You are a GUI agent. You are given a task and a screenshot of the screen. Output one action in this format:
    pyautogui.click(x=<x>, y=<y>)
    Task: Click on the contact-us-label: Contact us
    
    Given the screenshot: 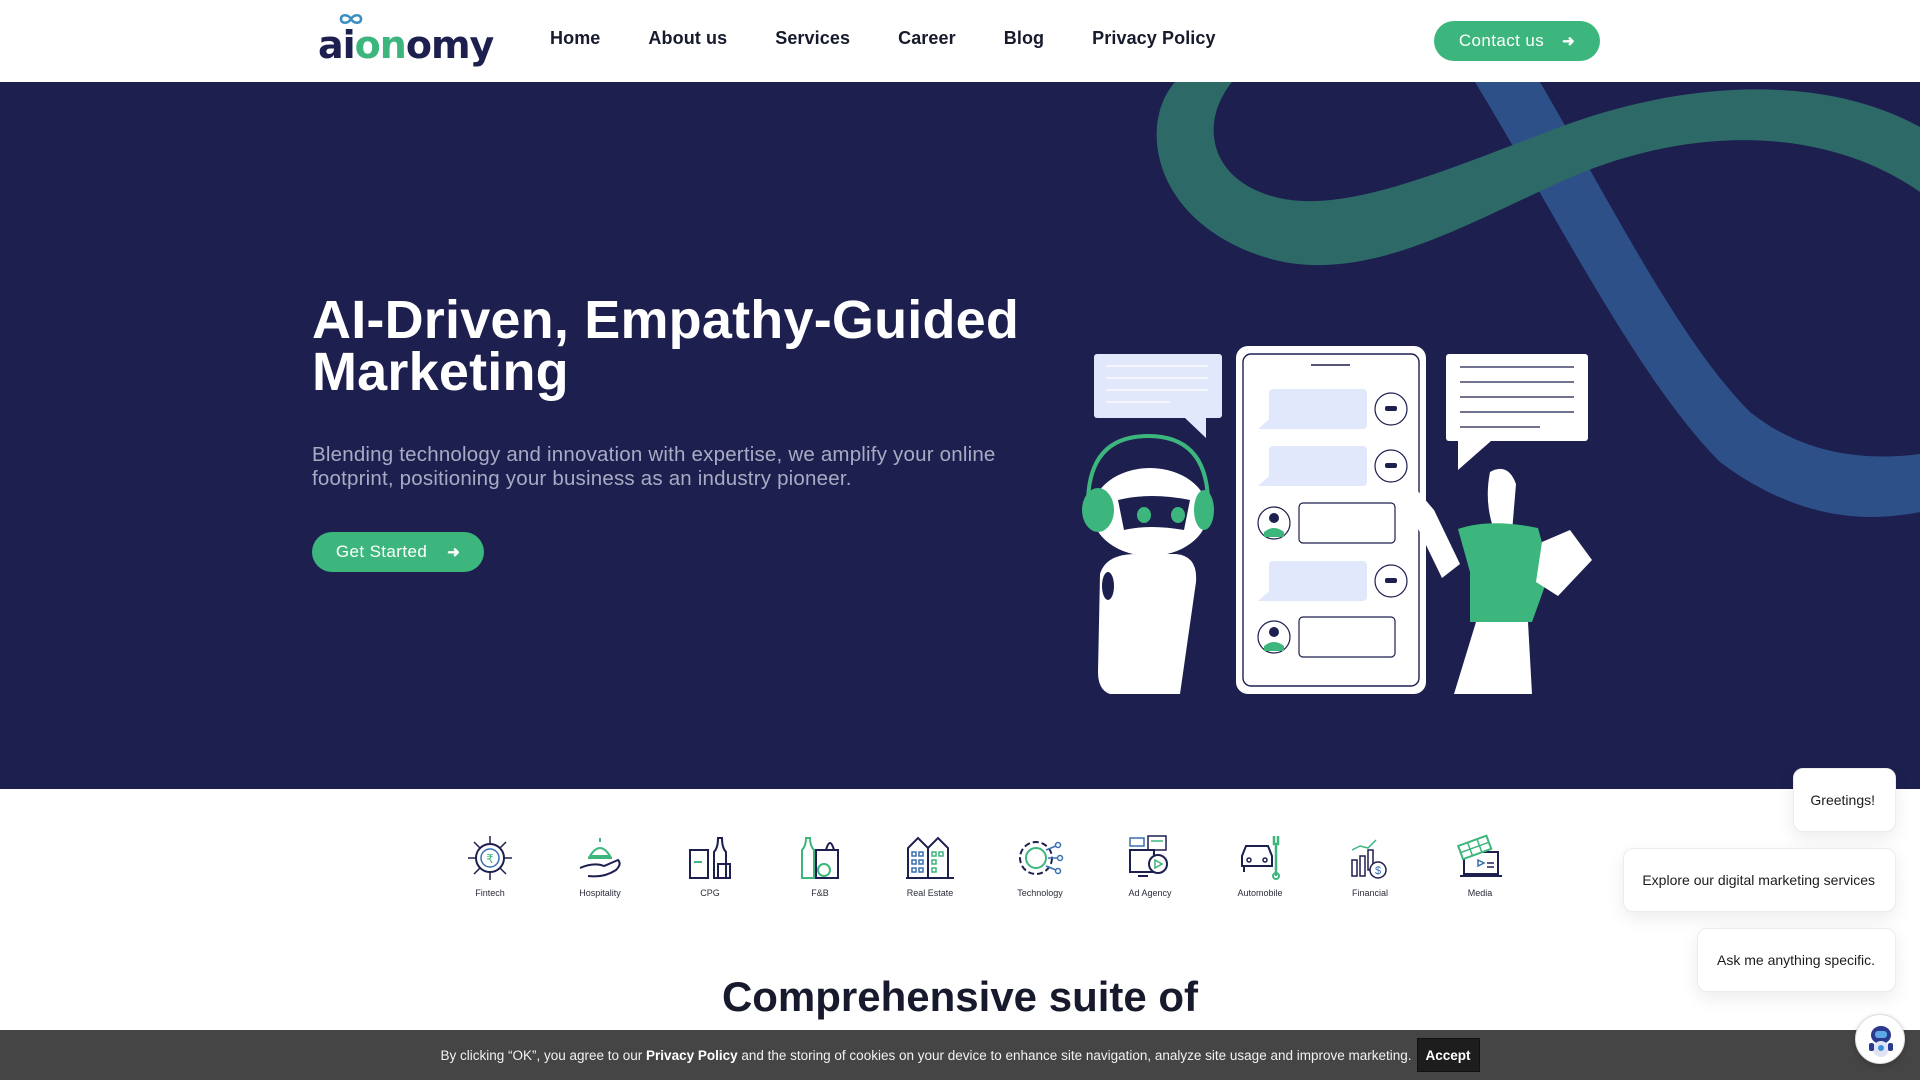 What is the action you would take?
    pyautogui.click(x=1501, y=40)
    